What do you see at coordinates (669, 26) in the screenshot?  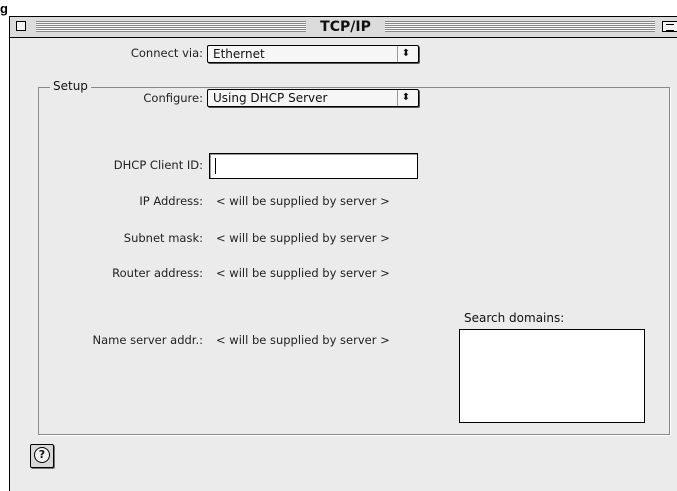 I see `zoom-box-icon` at bounding box center [669, 26].